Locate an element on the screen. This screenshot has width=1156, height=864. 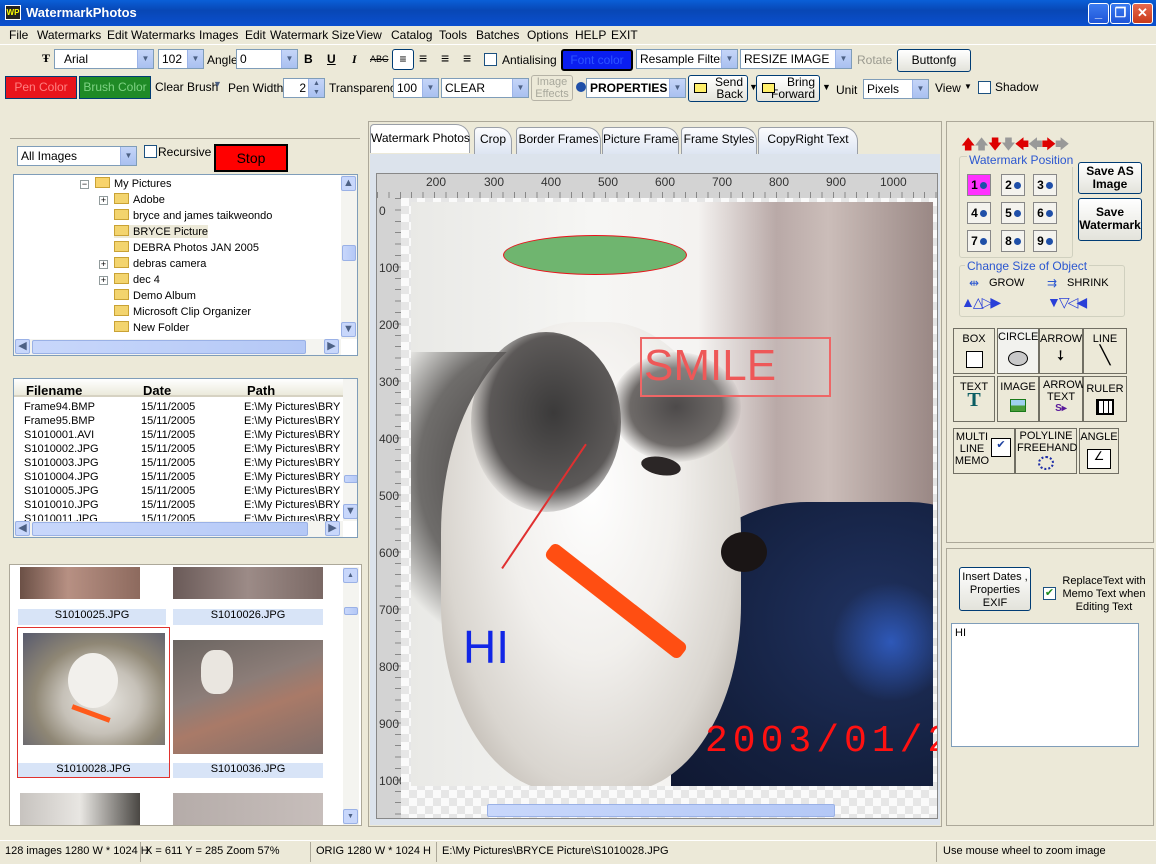
text-tool: TEXT T is located at coordinates (974, 399).